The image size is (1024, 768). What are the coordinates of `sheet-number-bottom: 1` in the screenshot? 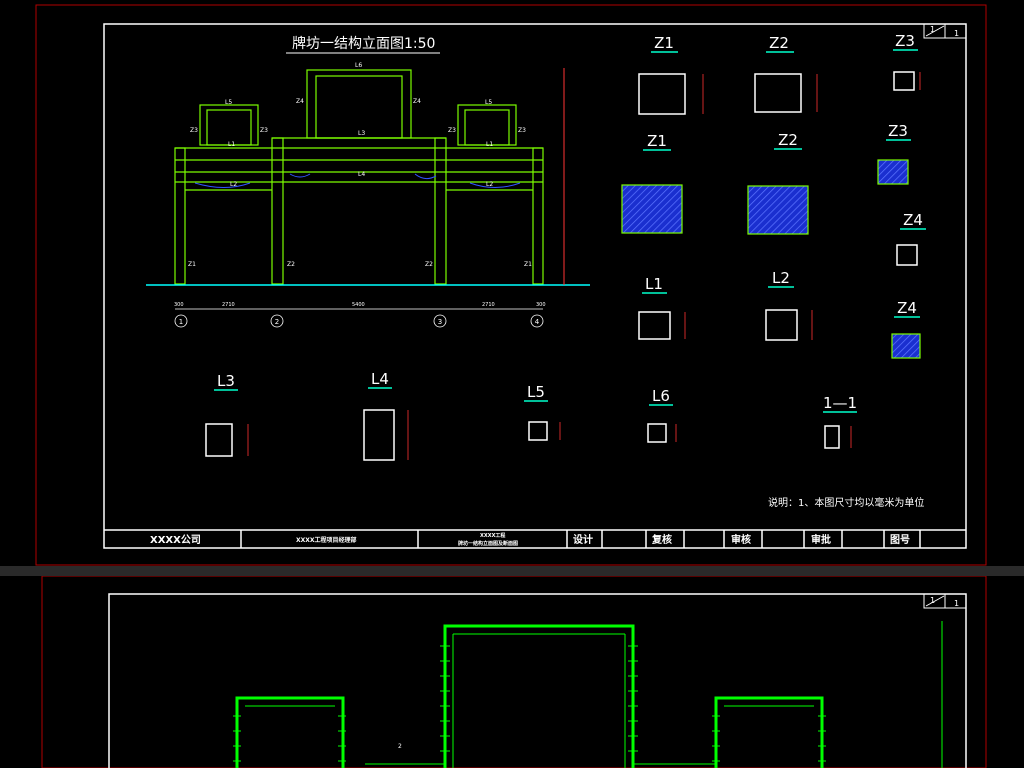 It's located at (956, 33).